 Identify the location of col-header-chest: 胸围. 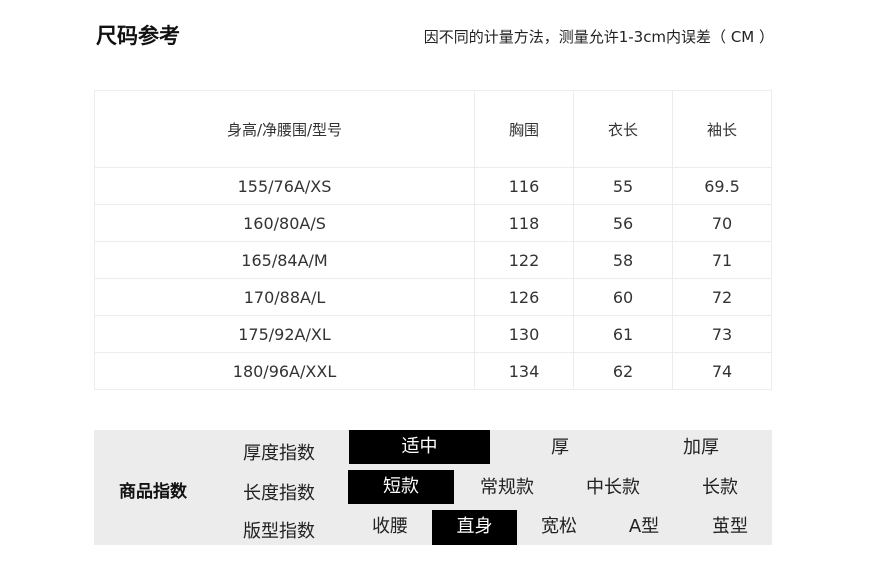
(524, 129).